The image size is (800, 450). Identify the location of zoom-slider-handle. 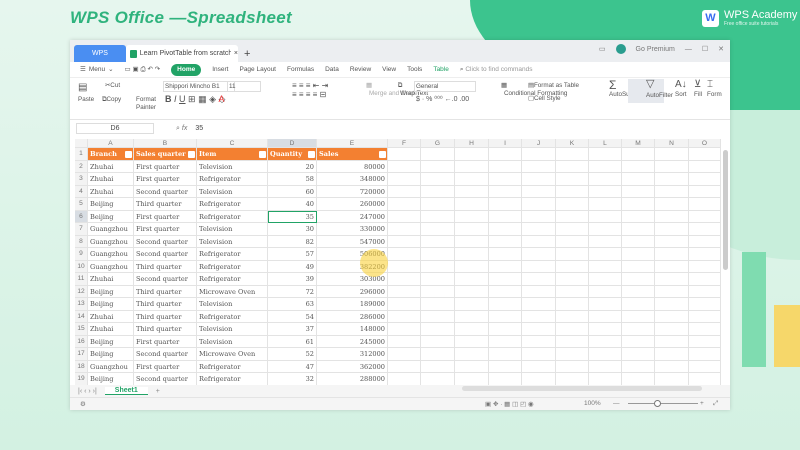
(657, 403).